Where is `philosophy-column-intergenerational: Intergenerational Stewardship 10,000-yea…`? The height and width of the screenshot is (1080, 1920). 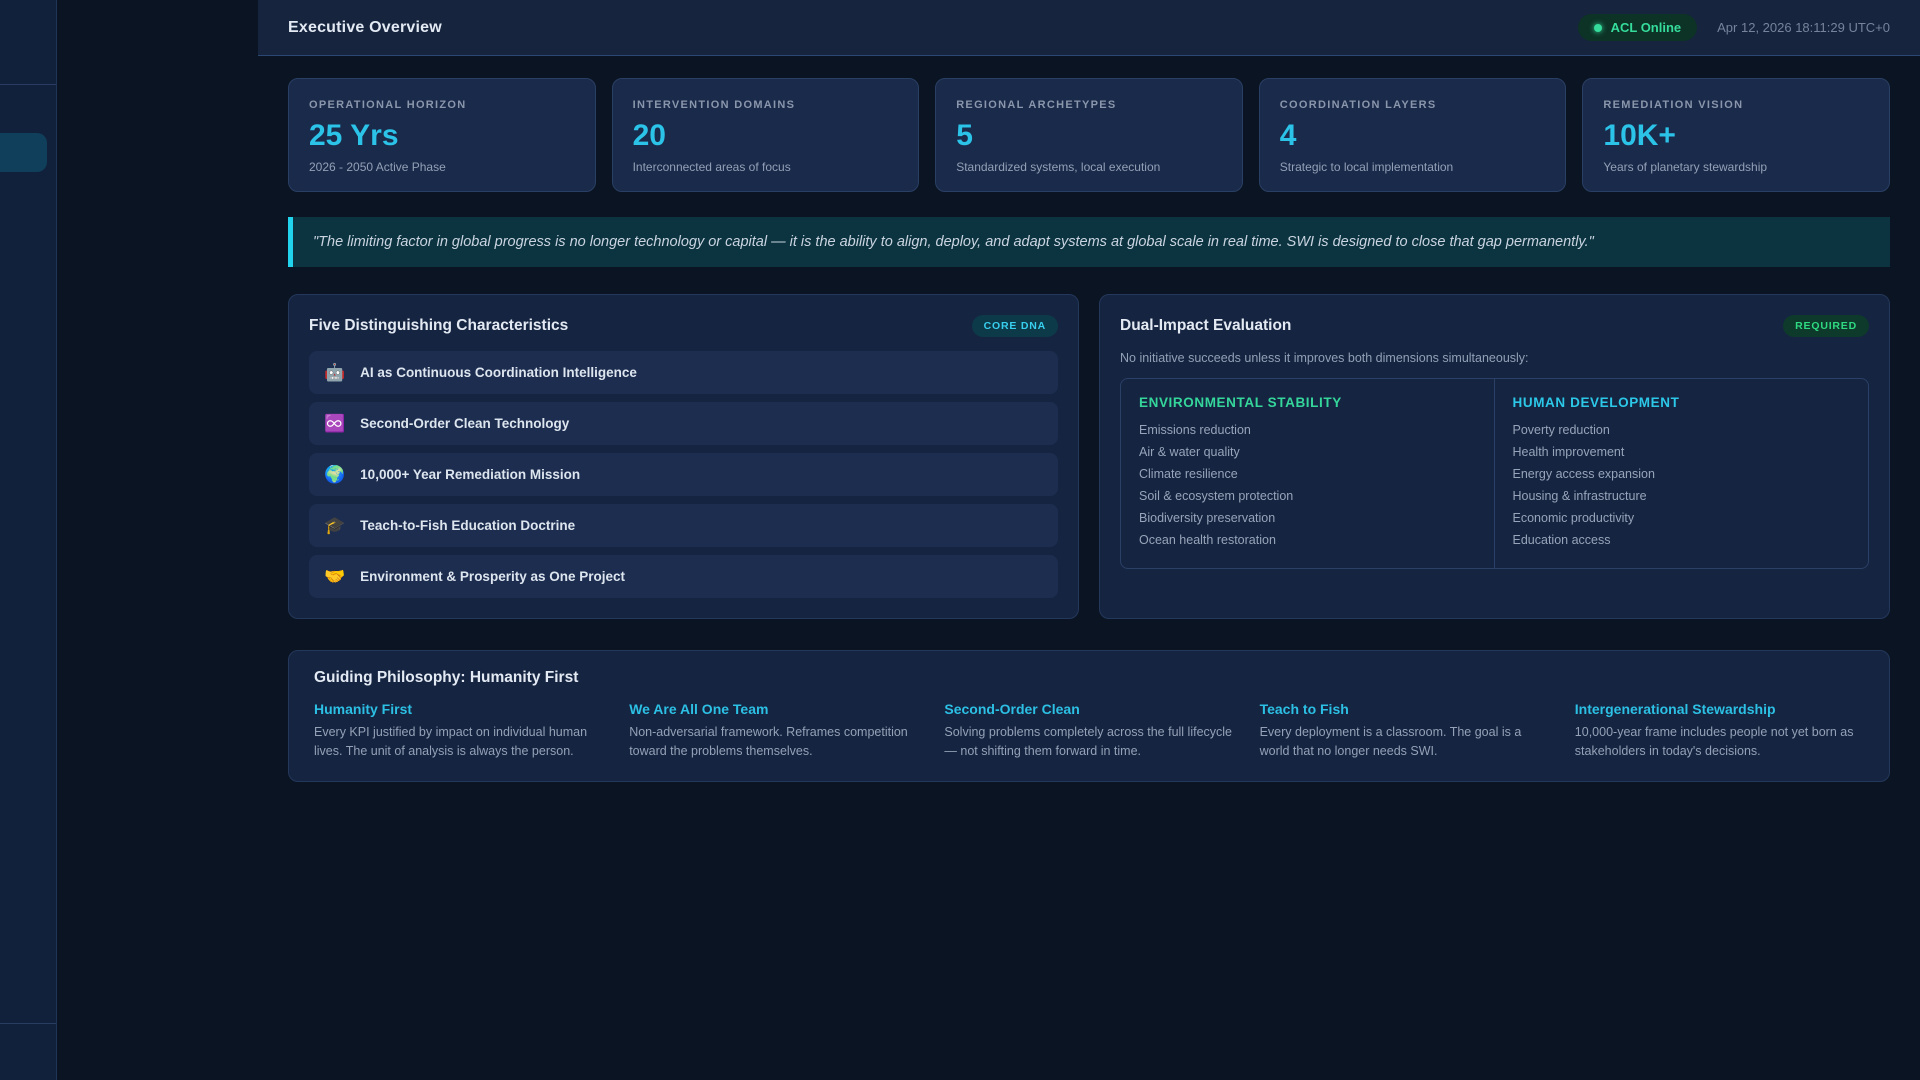 philosophy-column-intergenerational: Intergenerational Stewardship 10,000-yea… is located at coordinates (1719, 731).